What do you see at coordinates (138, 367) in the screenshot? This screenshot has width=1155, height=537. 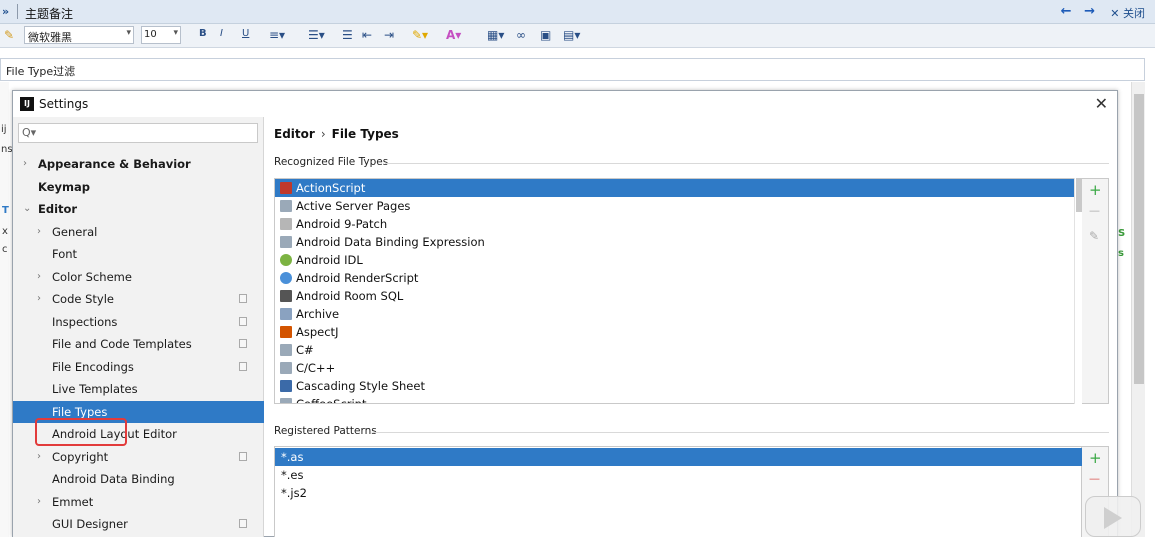 I see `tree-item-file-encodings: File Encodings` at bounding box center [138, 367].